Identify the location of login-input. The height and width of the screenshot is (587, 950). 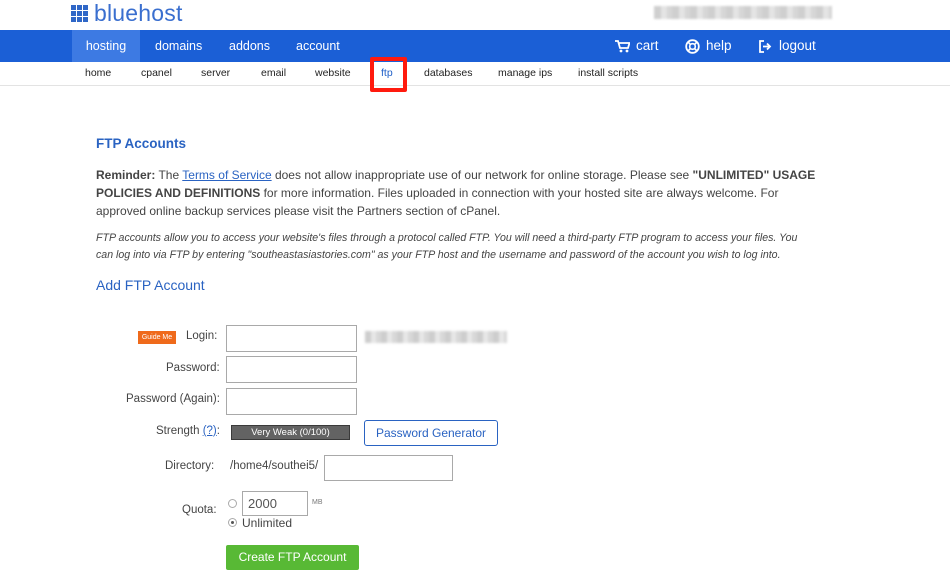
(291, 338).